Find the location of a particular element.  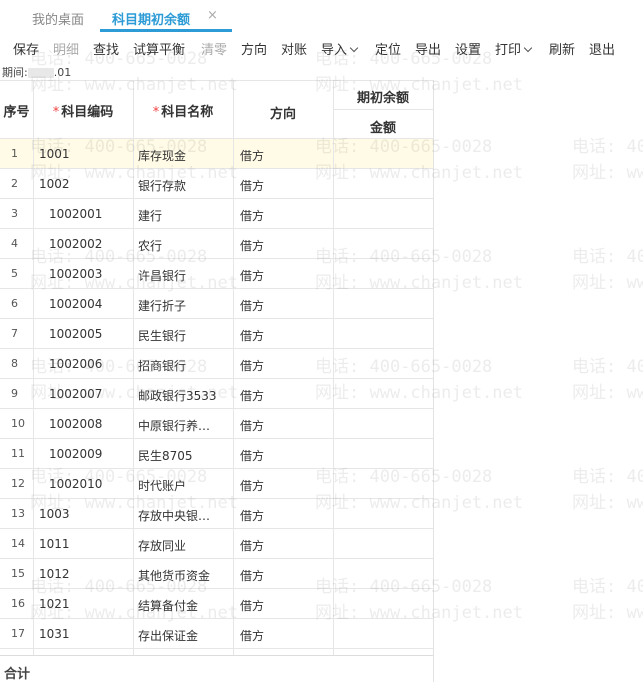

tab-bar: 我的桌面 科目期初余额 × is located at coordinates (321, 17).